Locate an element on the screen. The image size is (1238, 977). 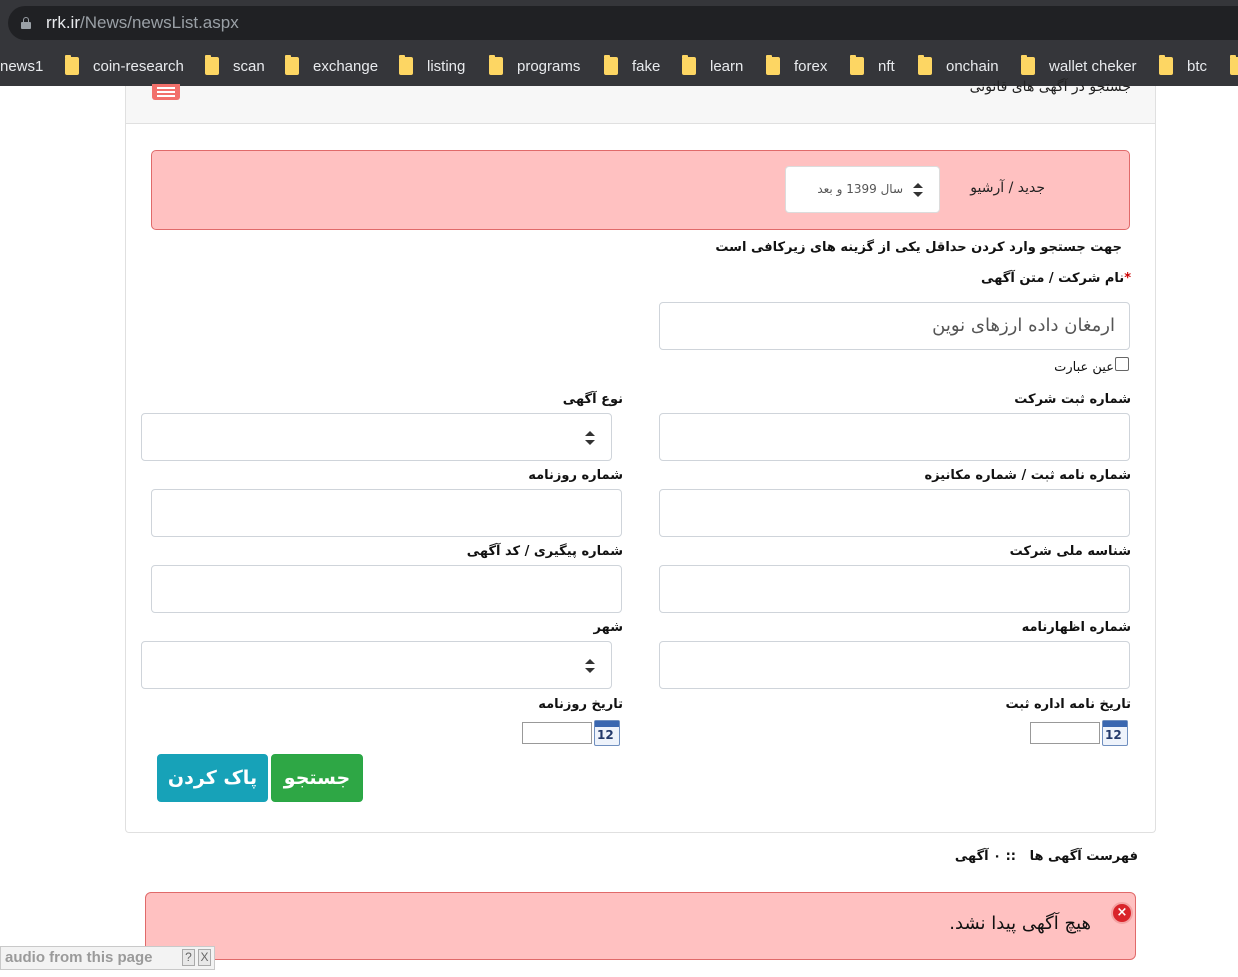
newspaper-date-input is located at coordinates (557, 733).